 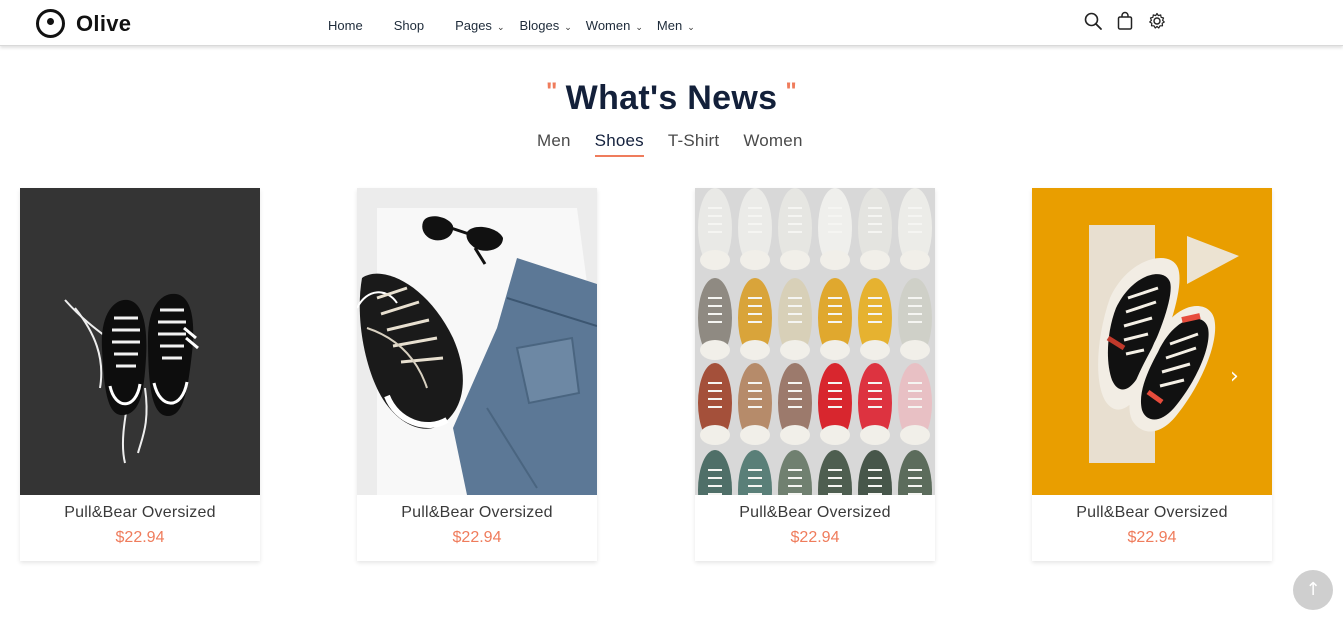 I want to click on scroll-to-top-button: ↑, so click(x=1313, y=590).